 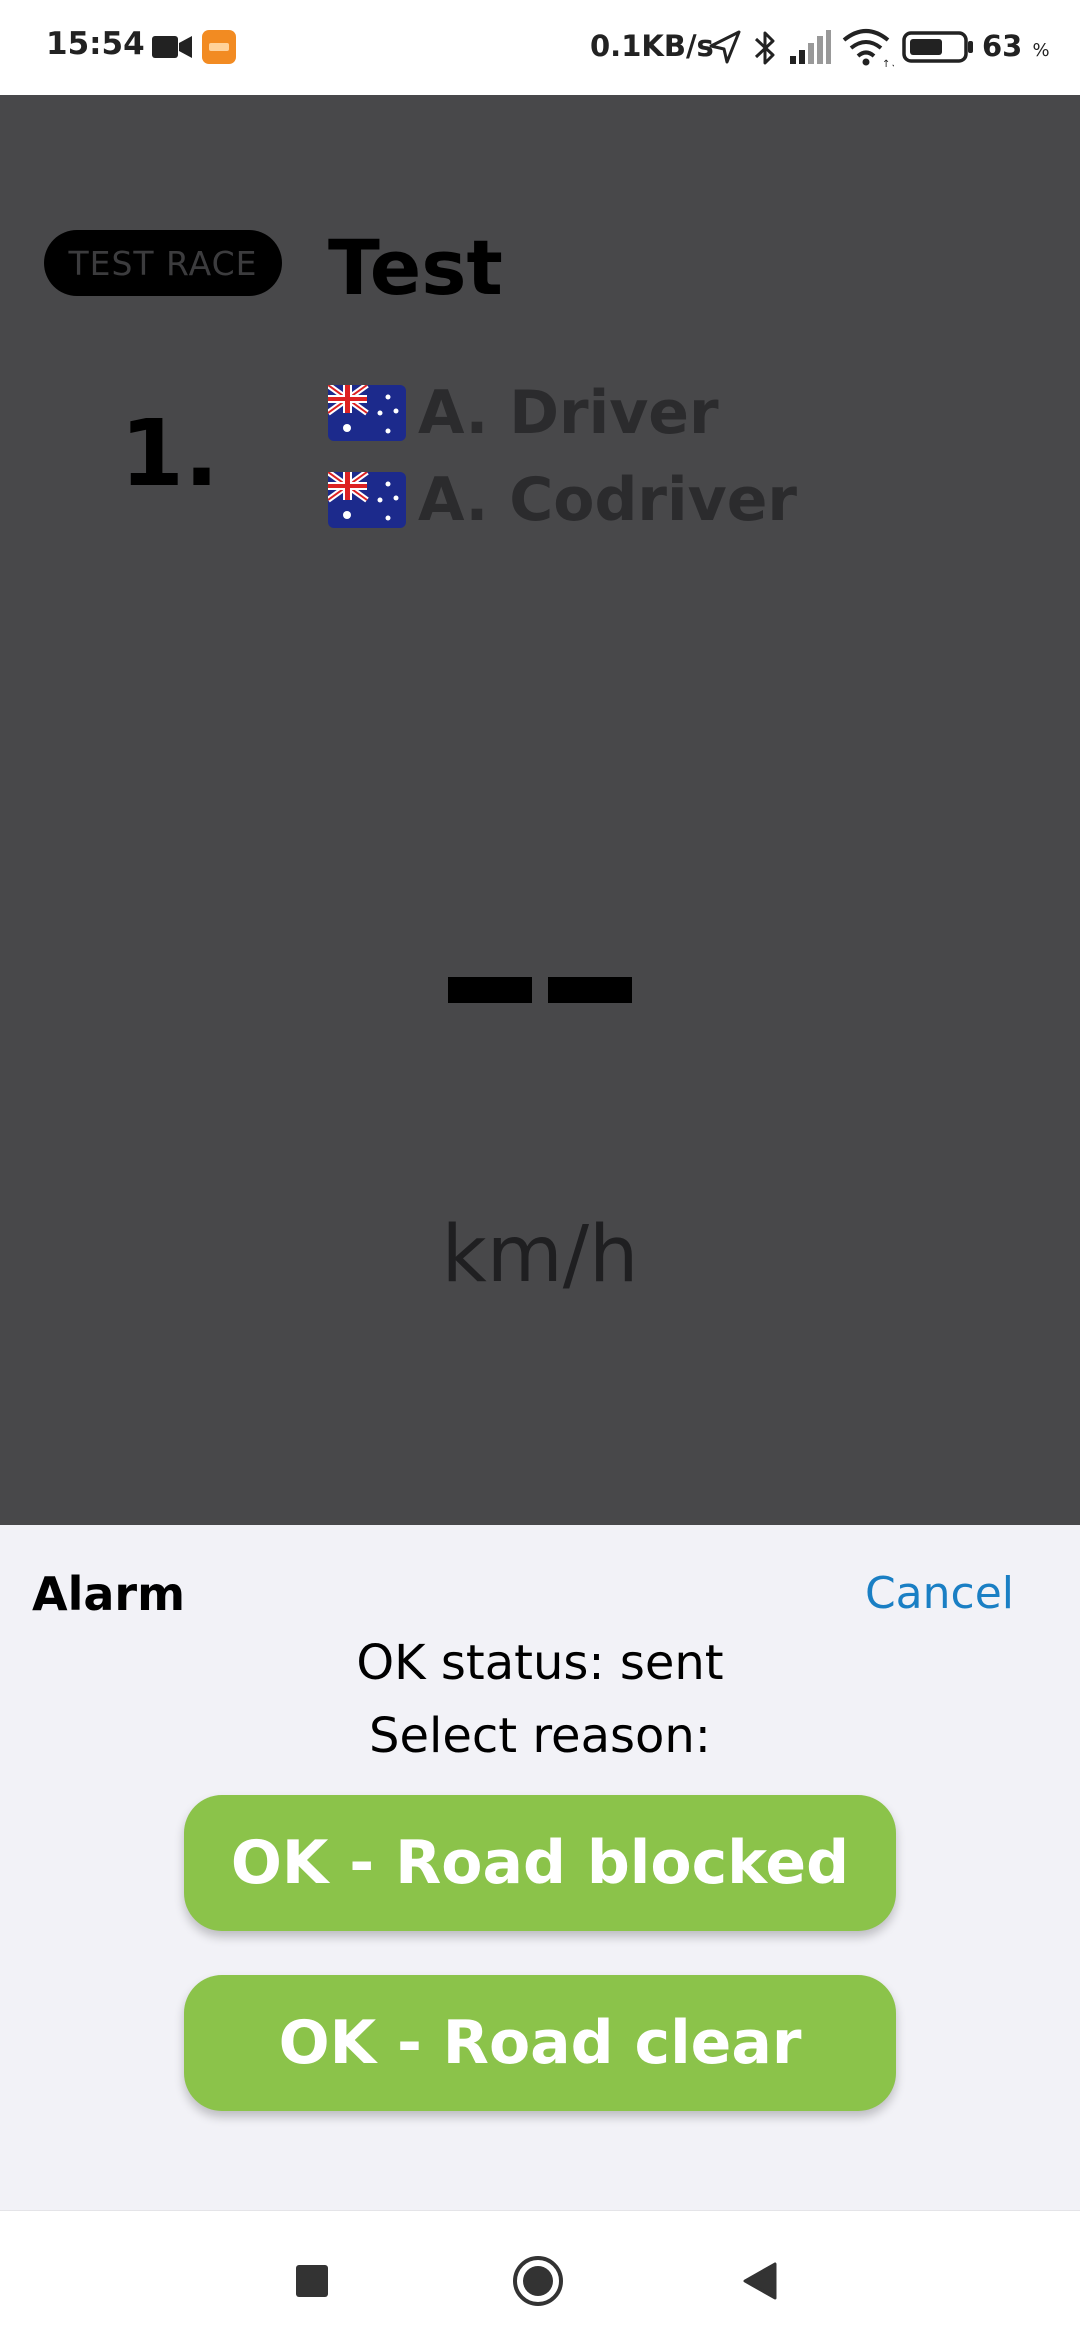 I want to click on crew-row-codriver: A. Codriver, so click(x=562, y=500).